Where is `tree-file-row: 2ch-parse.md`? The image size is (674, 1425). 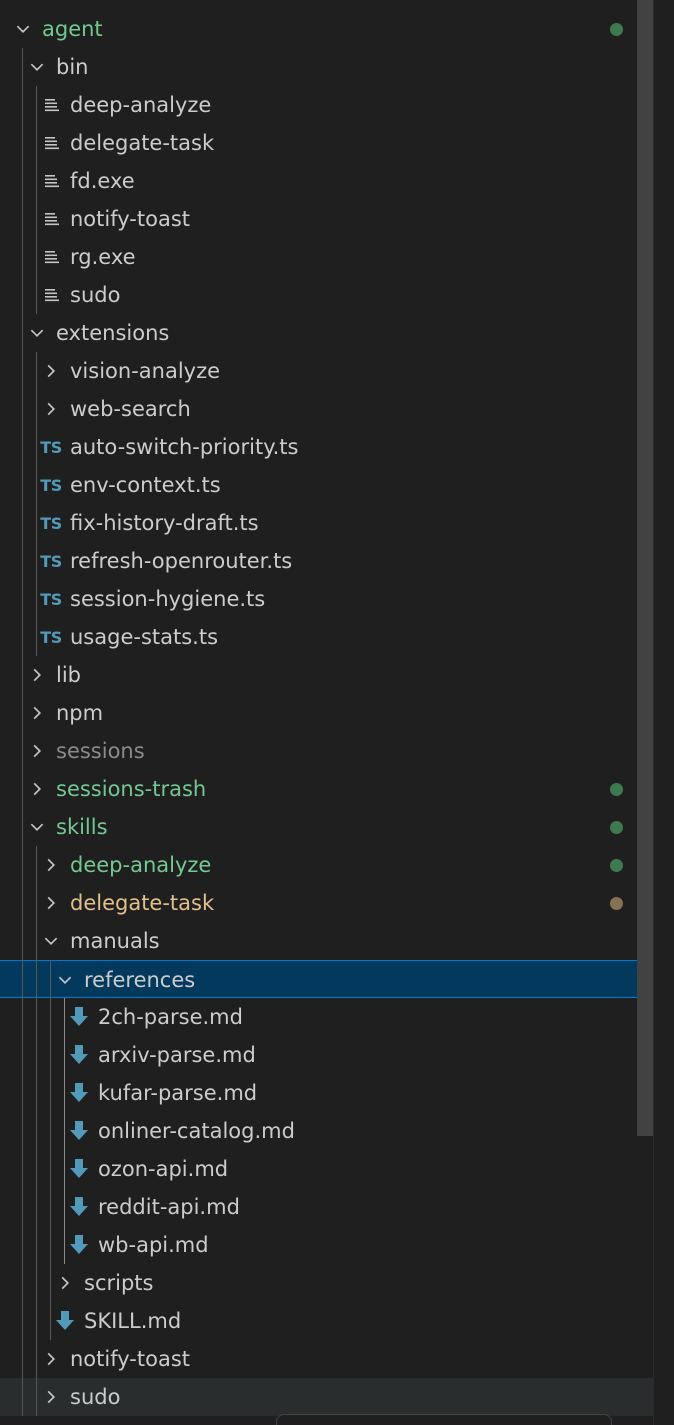 tree-file-row: 2ch-parse.md is located at coordinates (327, 1017).